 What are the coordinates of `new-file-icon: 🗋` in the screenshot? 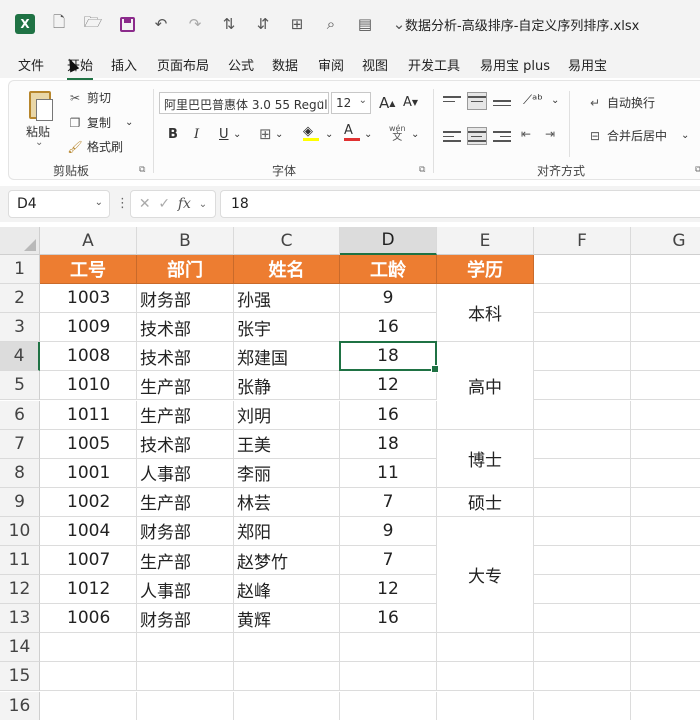 It's located at (59, 24).